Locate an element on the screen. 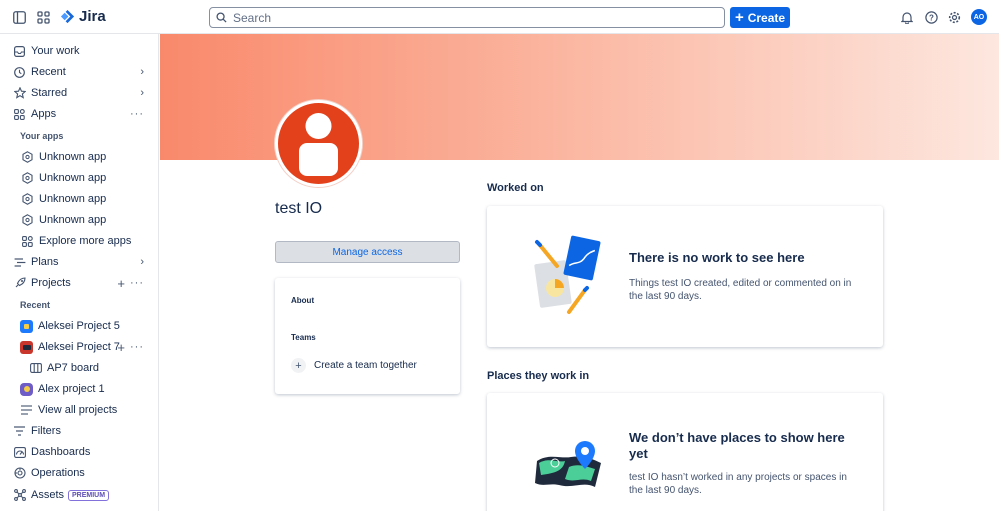 The height and width of the screenshot is (511, 999). manage-access-button: Manage access is located at coordinates (367, 252).